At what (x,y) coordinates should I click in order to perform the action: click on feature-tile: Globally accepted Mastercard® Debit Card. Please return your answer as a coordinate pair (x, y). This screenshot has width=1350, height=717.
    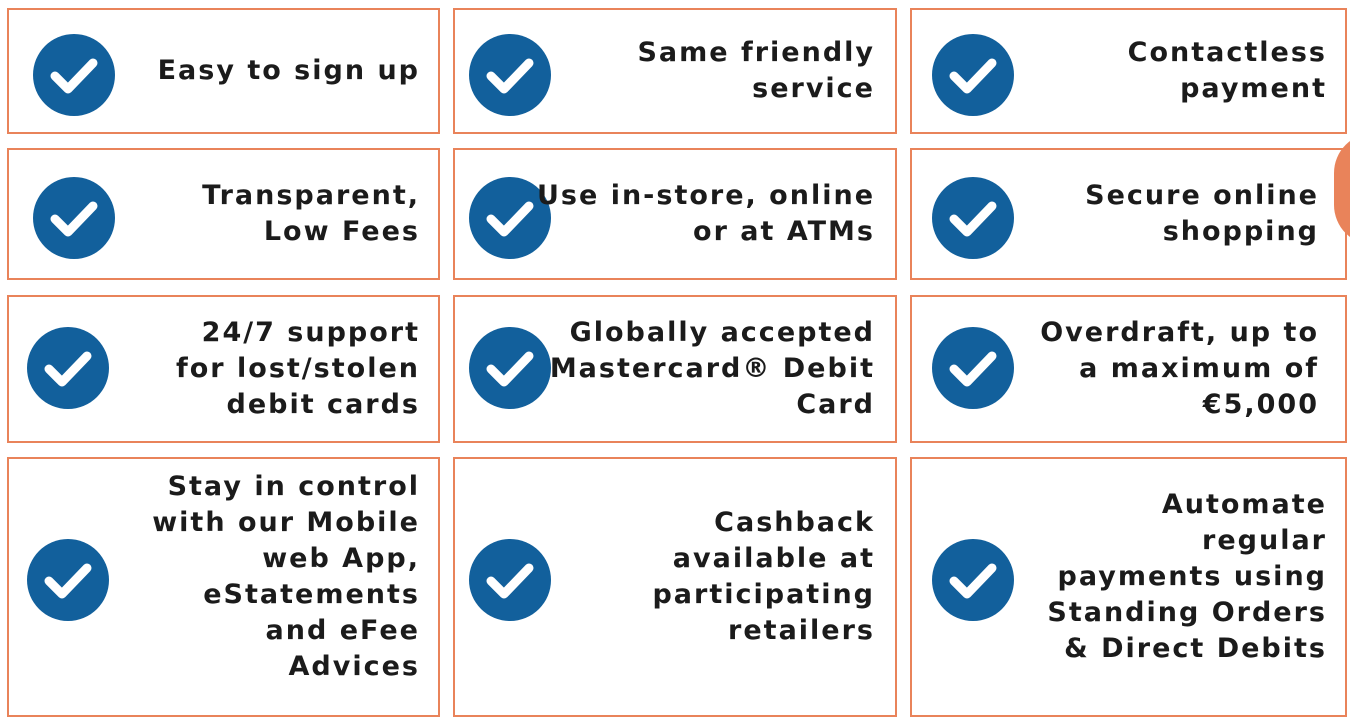
    Looking at the image, I should click on (675, 369).